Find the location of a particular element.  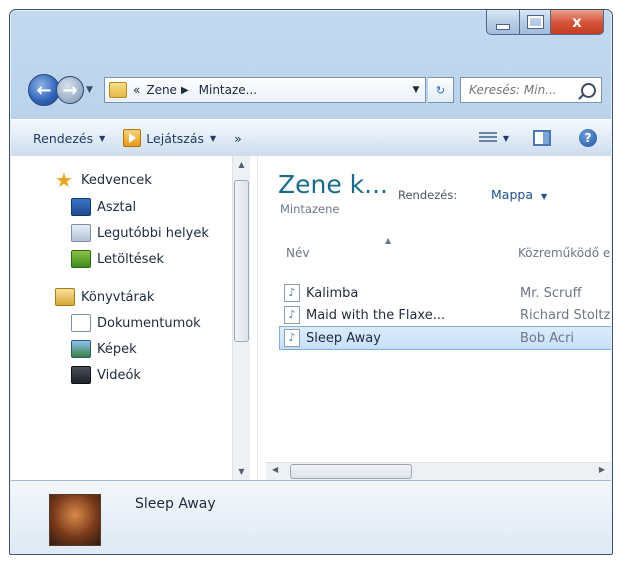

preview-pane-icon is located at coordinates (542, 138).